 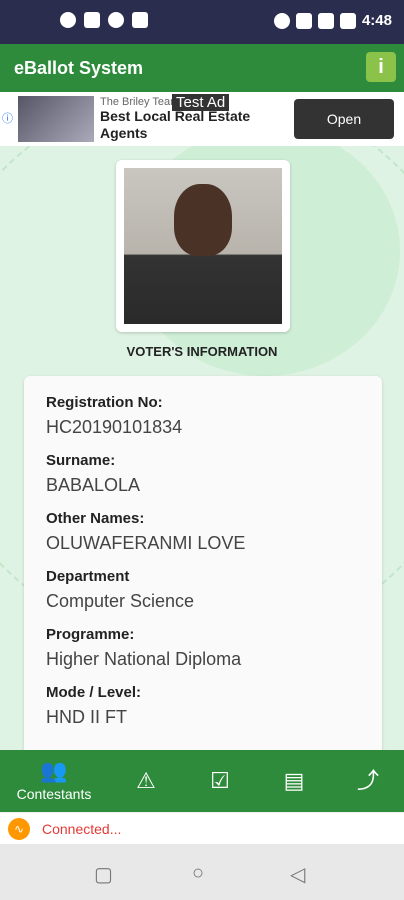 What do you see at coordinates (202, 351) in the screenshot?
I see `voter-info-heading: VOTER'S INFORMATION` at bounding box center [202, 351].